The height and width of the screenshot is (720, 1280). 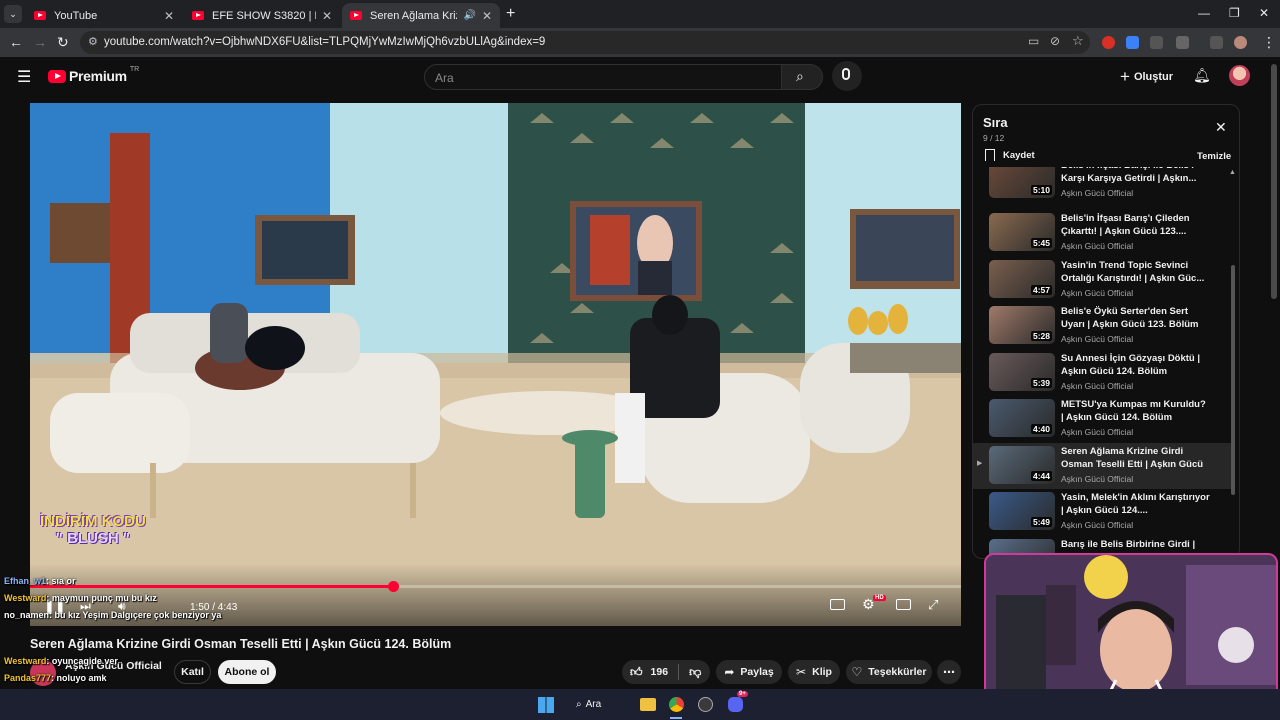 I want to click on menu-hamburger-icon: ☰, so click(x=24, y=77).